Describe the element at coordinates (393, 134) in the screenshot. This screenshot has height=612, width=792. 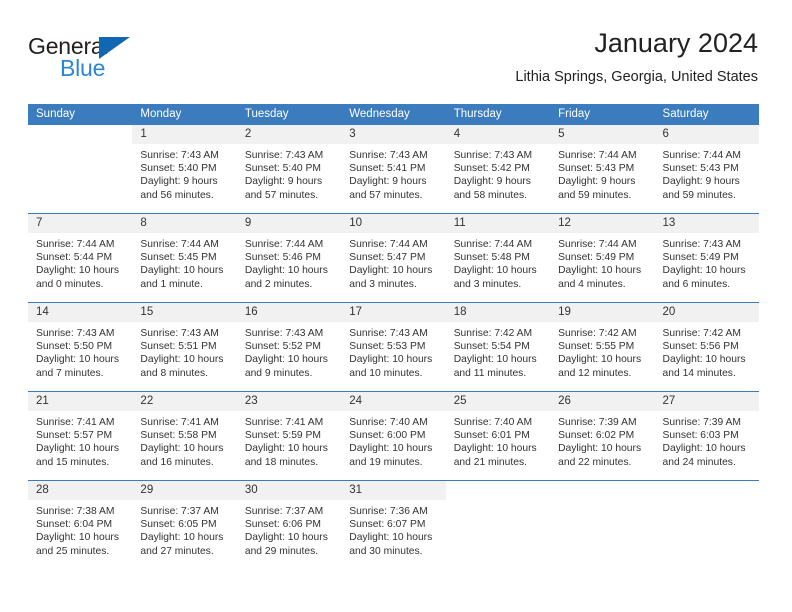
I see `day-number: 3` at that location.